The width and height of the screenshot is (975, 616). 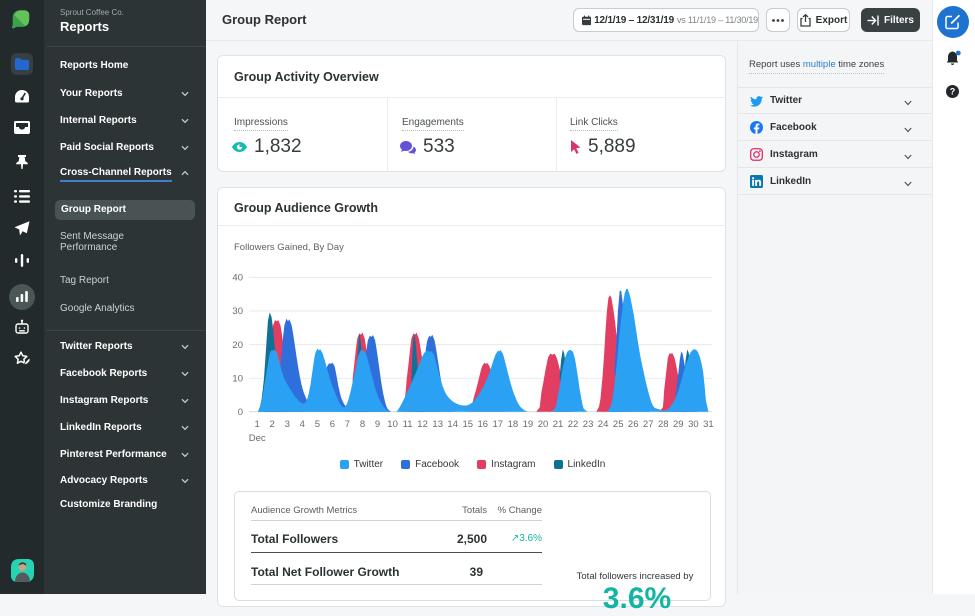 What do you see at coordinates (437, 424) in the screenshot?
I see `svg-text: 13` at bounding box center [437, 424].